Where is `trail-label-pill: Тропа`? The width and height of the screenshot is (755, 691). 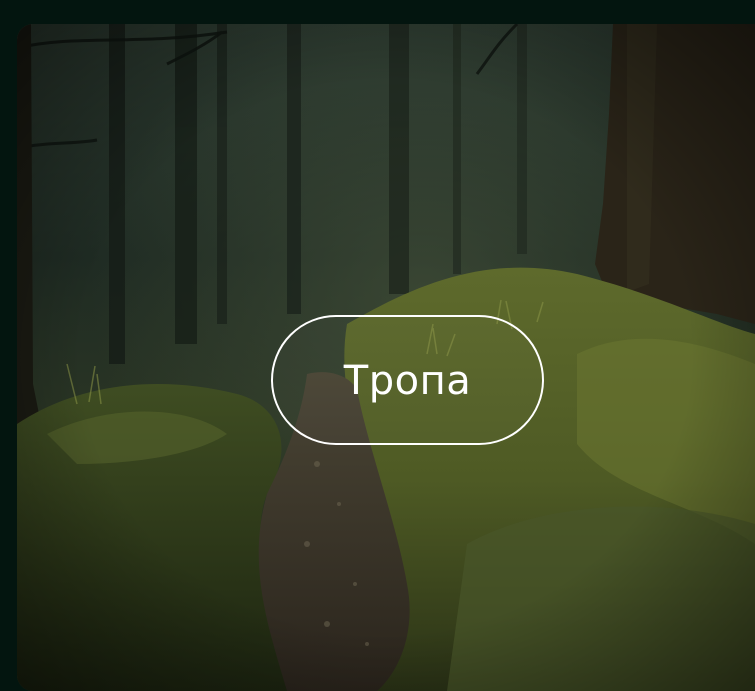 trail-label-pill: Тропа is located at coordinates (407, 380).